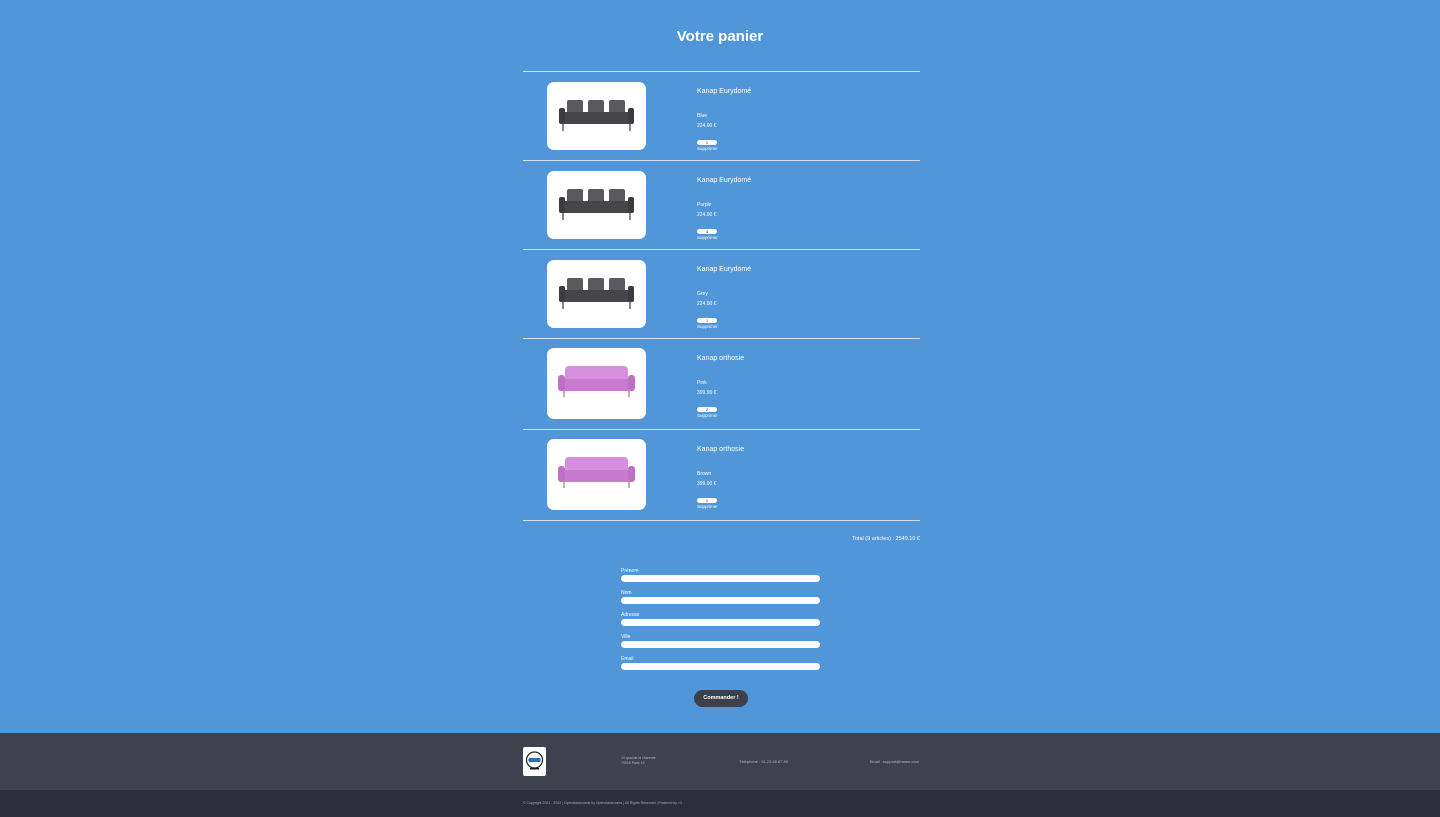 The image size is (1440, 817). I want to click on cart-item: Kanap Eurydomé Blue 224.90 € 1 Supprimer, so click(721, 116).